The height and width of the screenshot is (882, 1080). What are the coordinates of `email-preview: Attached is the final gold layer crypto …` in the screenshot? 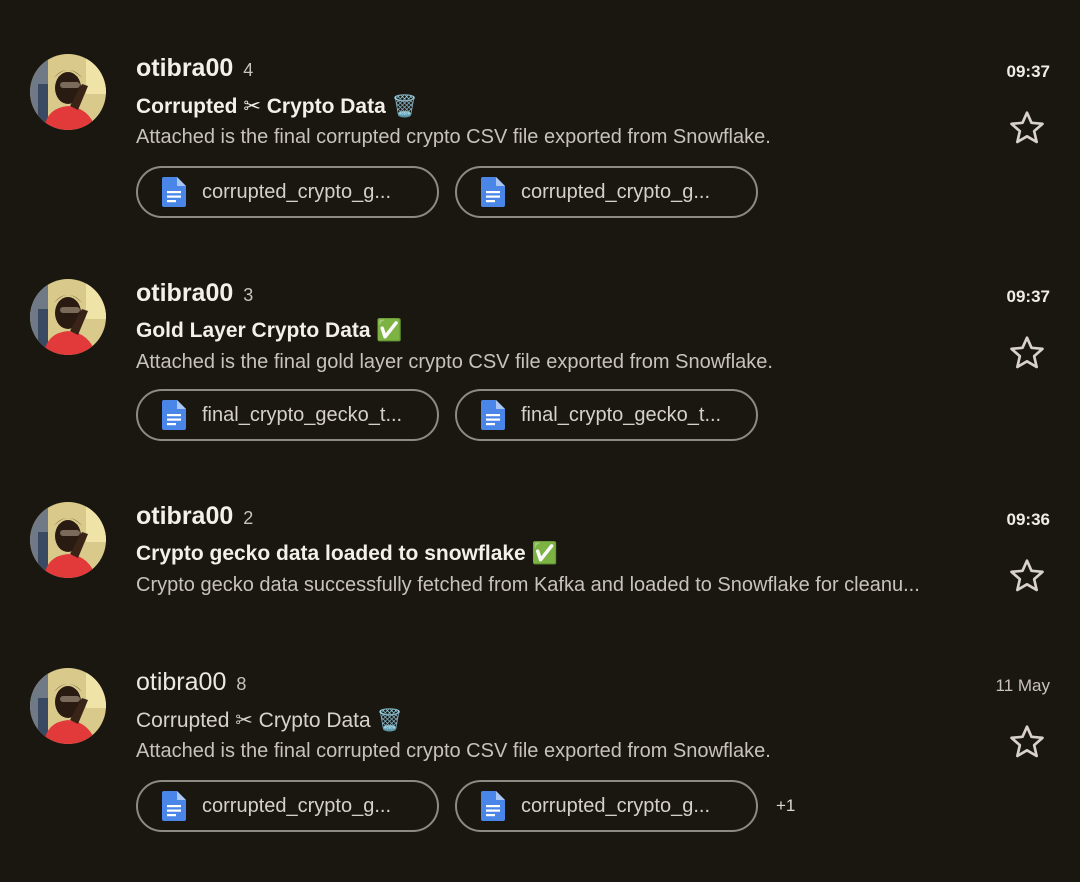 It's located at (454, 362).